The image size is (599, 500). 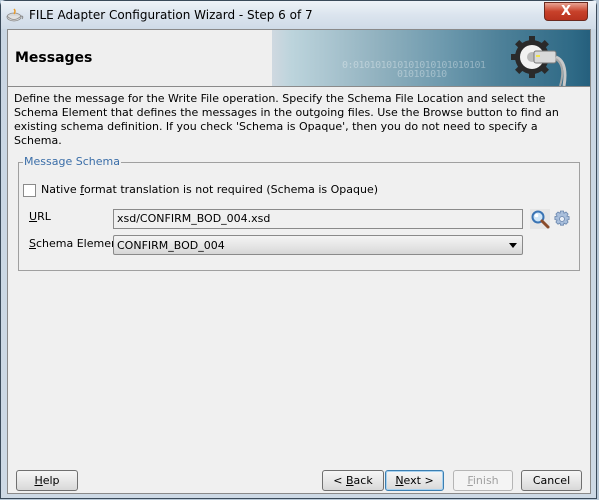 I want to click on label-mnemonic: H, so click(x=38, y=480).